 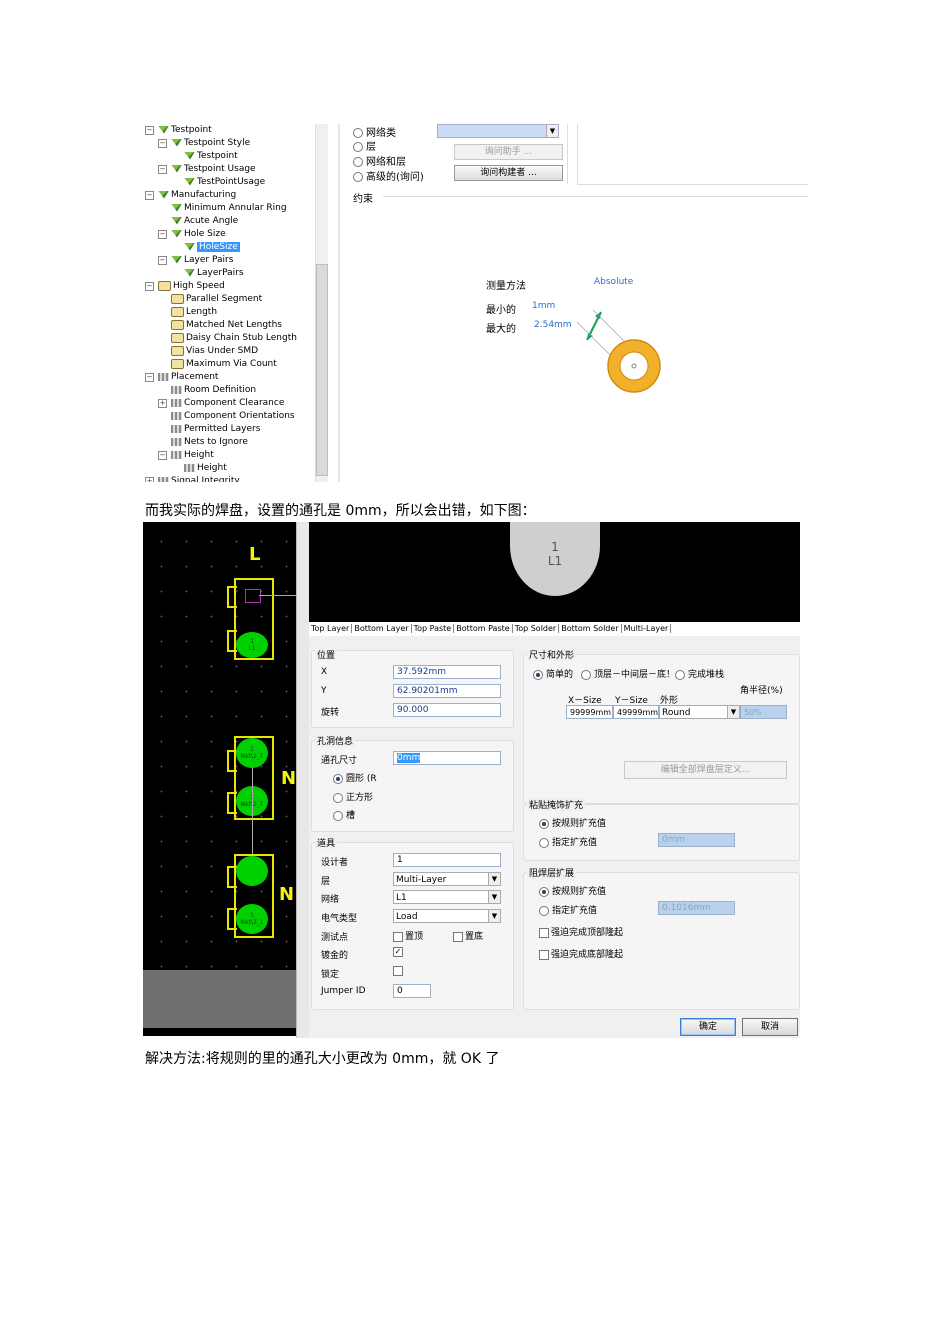 What do you see at coordinates (699, 673) in the screenshot?
I see `shape-mode-full-stack: 完成堆栈` at bounding box center [699, 673].